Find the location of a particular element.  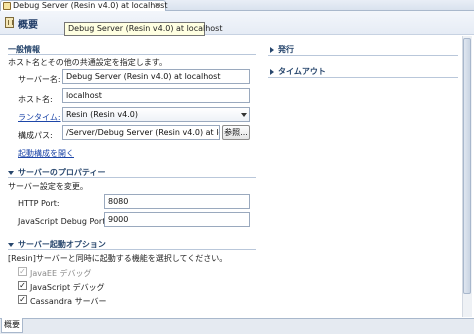

tab-tooltip: Debug Server (Resin v4.0) at localhost is located at coordinates (143, 29).